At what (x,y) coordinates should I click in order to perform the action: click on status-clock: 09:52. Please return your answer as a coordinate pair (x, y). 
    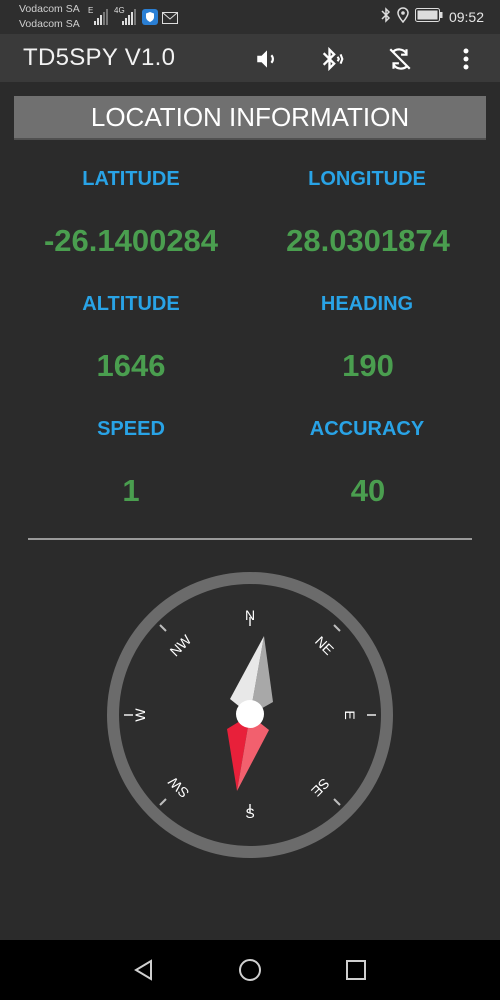
    Looking at the image, I should click on (466, 17).